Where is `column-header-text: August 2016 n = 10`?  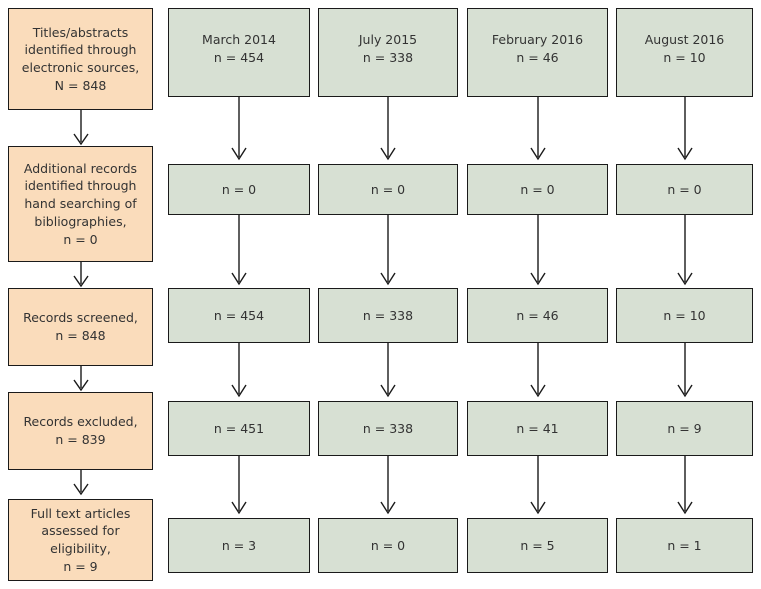
column-header-text: August 2016 n = 10 is located at coordinates (684, 48).